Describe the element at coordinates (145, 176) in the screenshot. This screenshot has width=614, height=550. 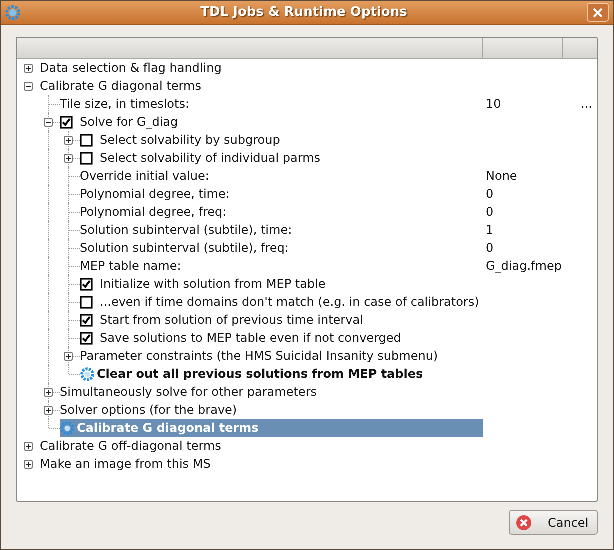
I see `option-label: Override initial value:` at that location.